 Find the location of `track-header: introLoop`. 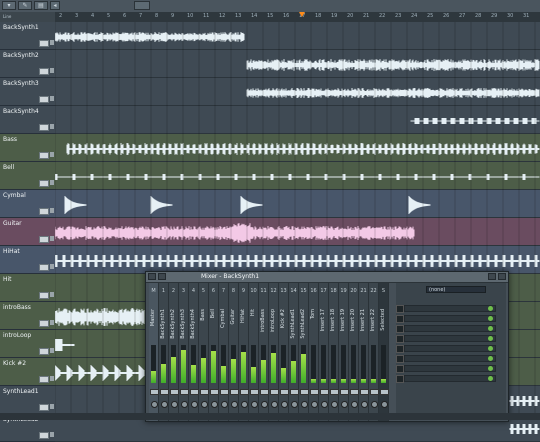

track-header: introLoop is located at coordinates (27, 344).